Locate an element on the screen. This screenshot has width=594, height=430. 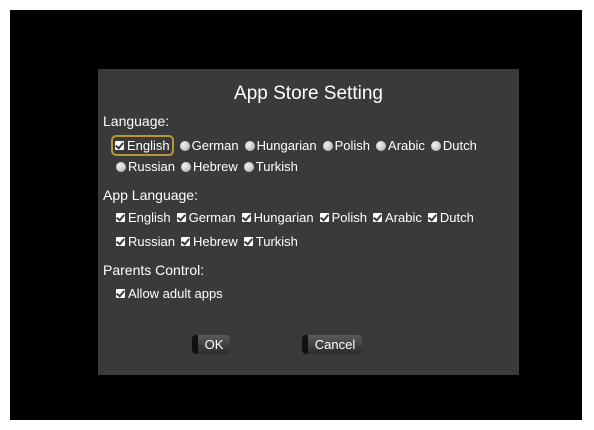
dialog-title: App Store Setting is located at coordinates (308, 93).